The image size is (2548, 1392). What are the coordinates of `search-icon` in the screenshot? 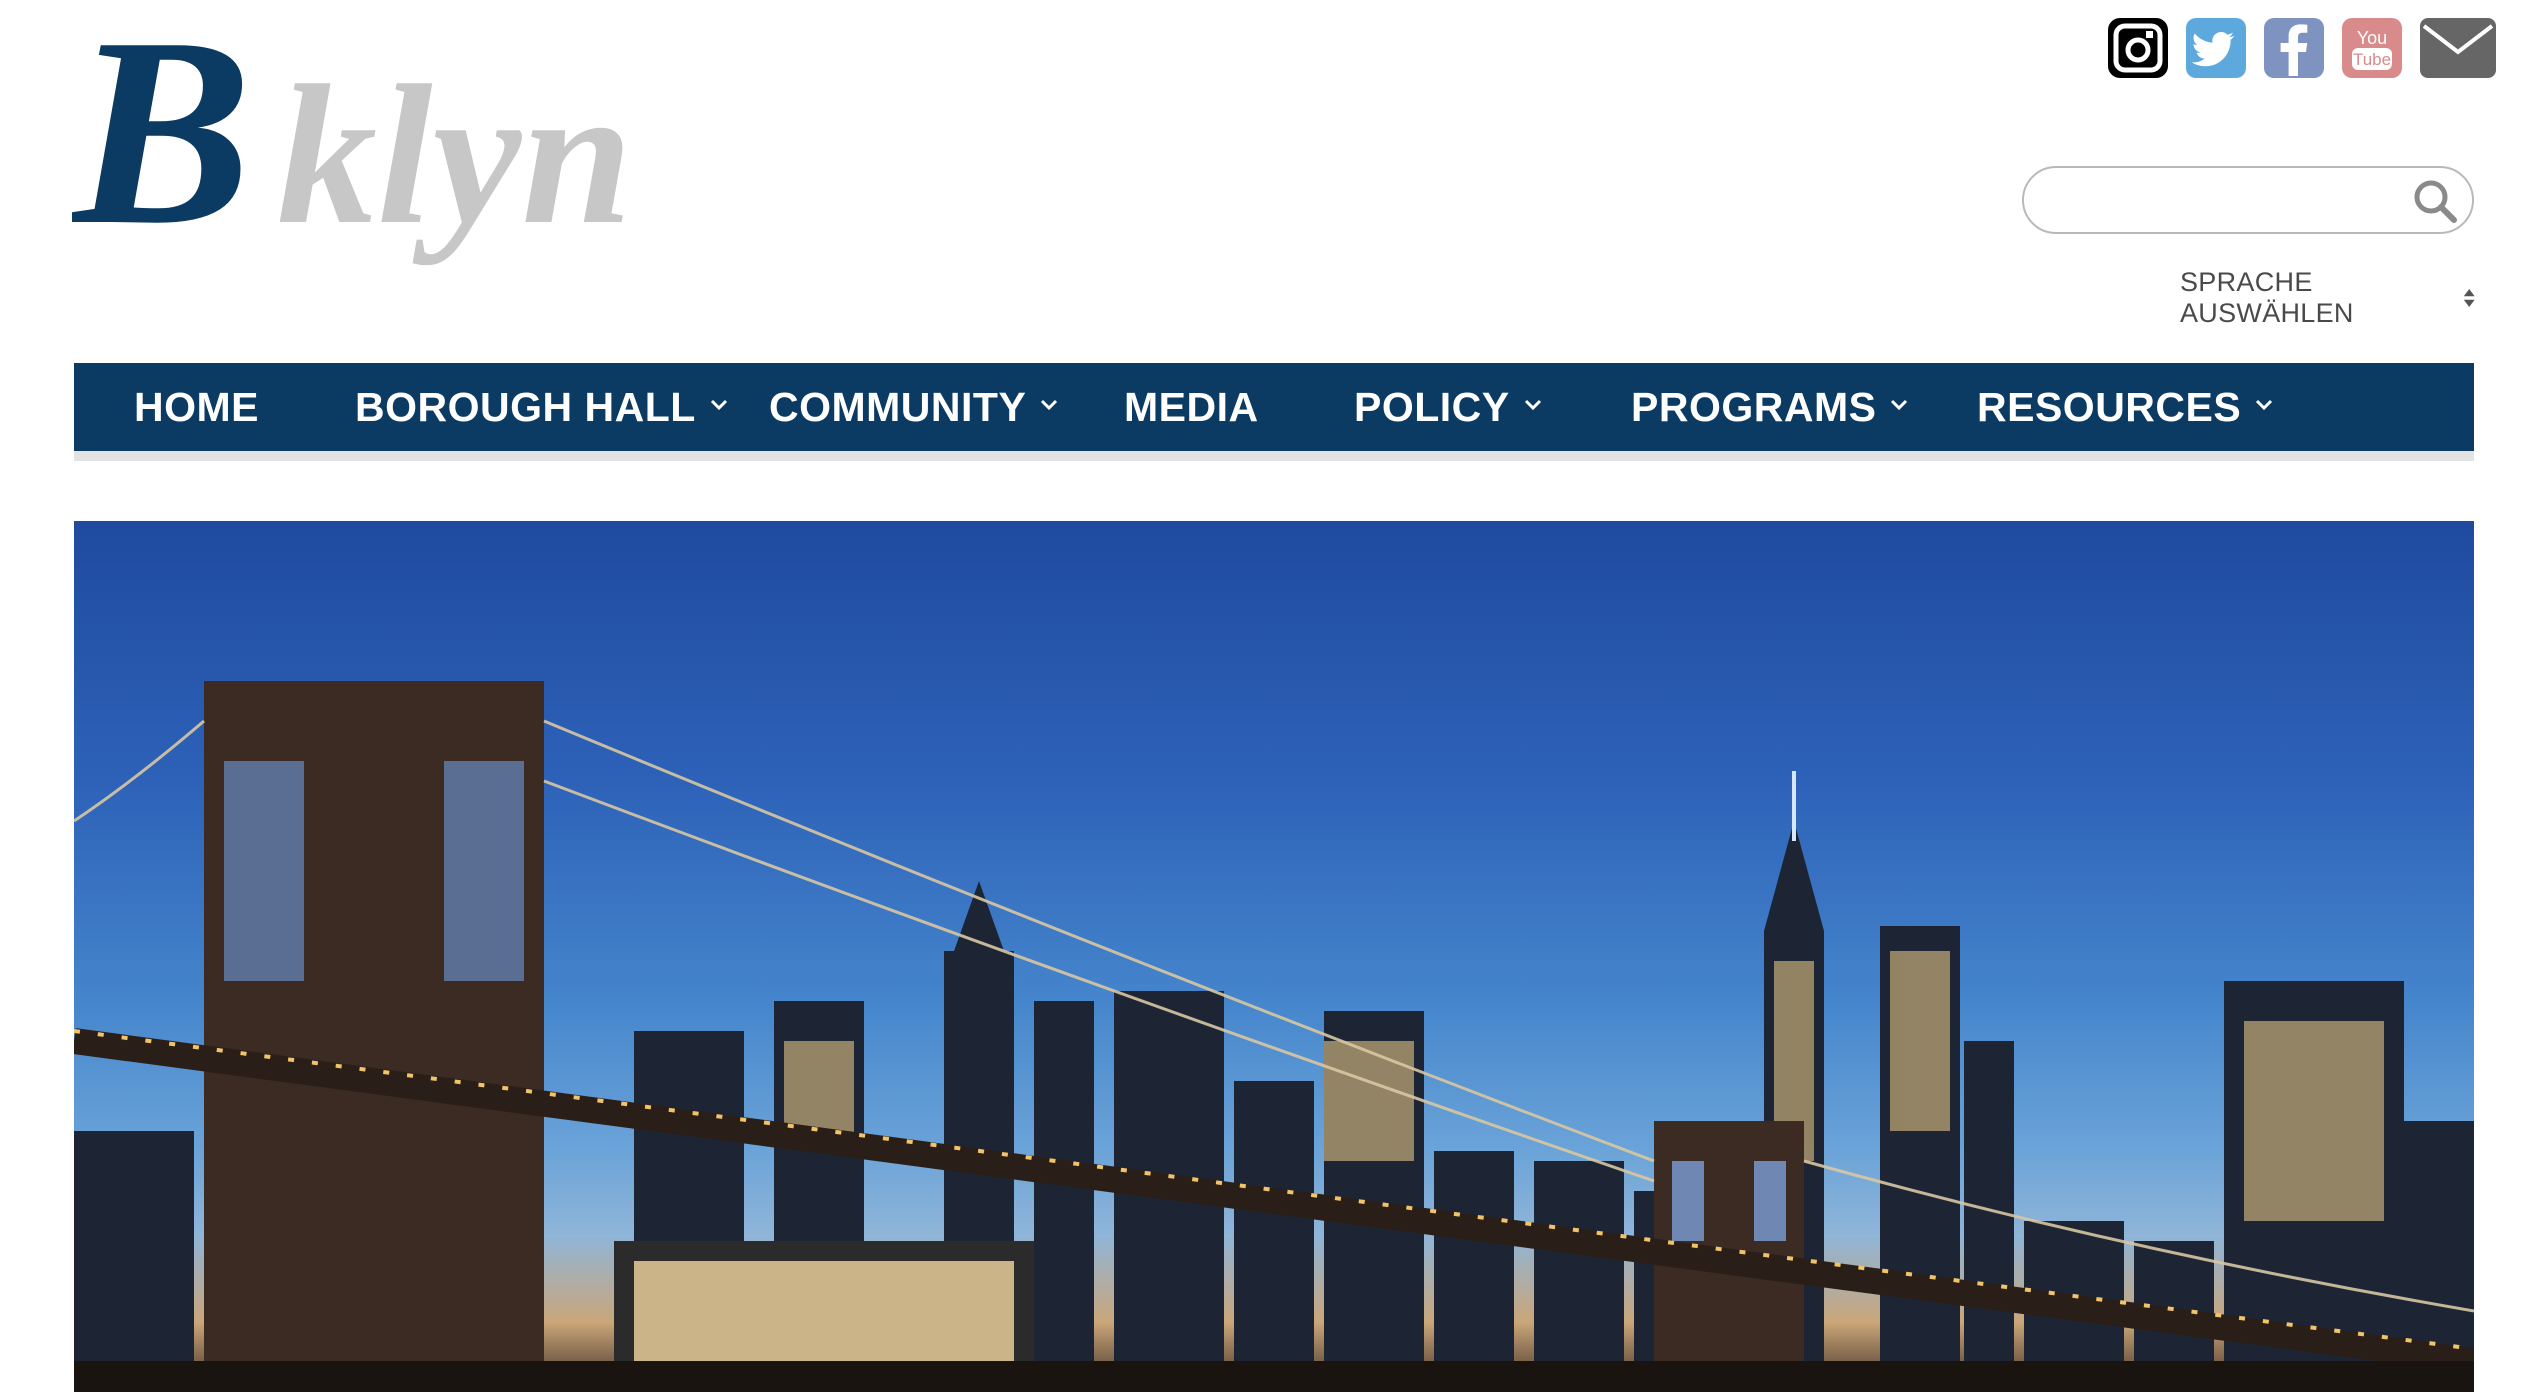 It's located at (2435, 201).